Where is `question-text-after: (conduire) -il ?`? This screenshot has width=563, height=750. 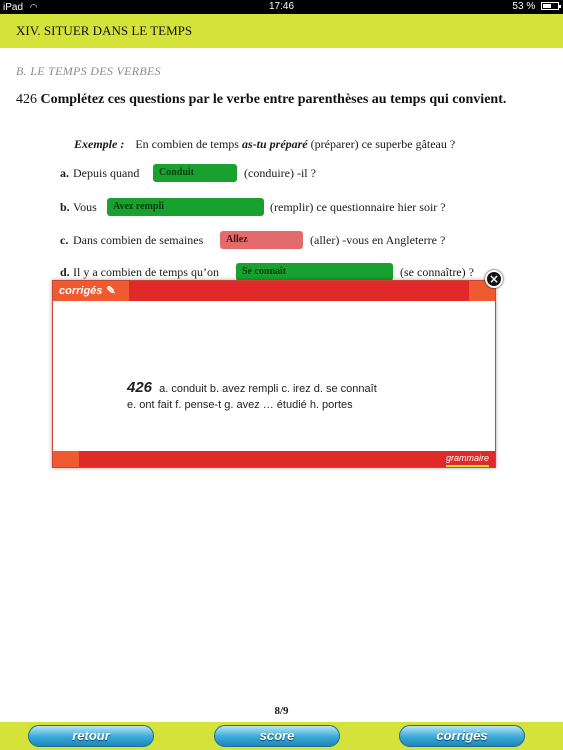 question-text-after: (conduire) -il ? is located at coordinates (280, 173).